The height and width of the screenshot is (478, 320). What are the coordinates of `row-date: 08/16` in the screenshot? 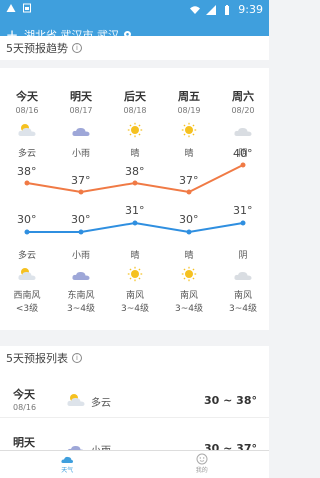 It's located at (25, 407).